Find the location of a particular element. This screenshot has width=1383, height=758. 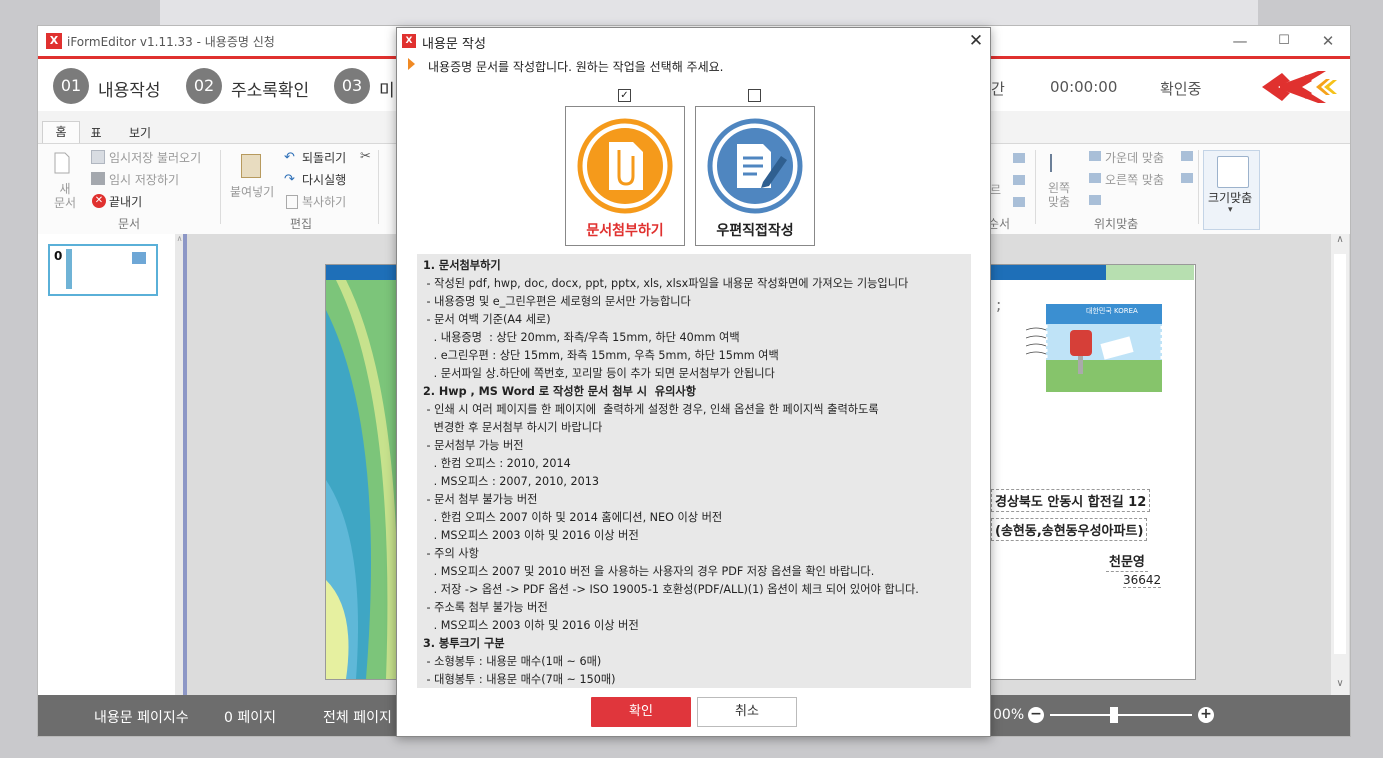

step-1-number: 01 is located at coordinates (71, 86).